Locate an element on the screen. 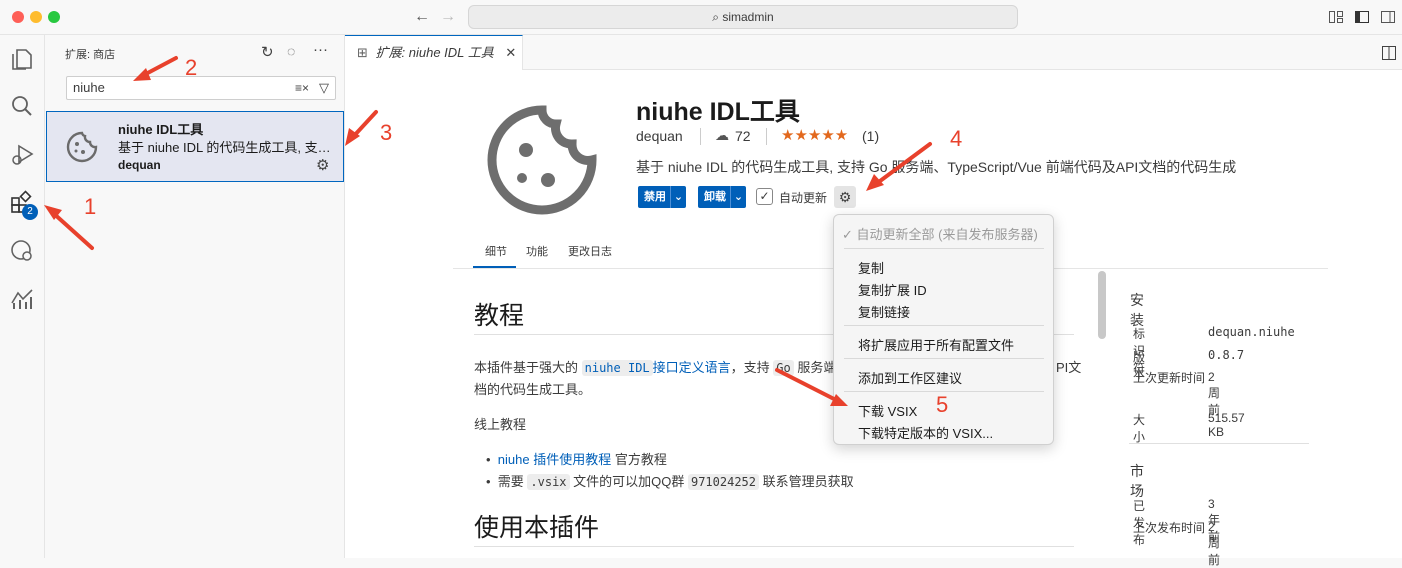 The image size is (1402, 568). size-value: 515.57 KB is located at coordinates (1226, 425).